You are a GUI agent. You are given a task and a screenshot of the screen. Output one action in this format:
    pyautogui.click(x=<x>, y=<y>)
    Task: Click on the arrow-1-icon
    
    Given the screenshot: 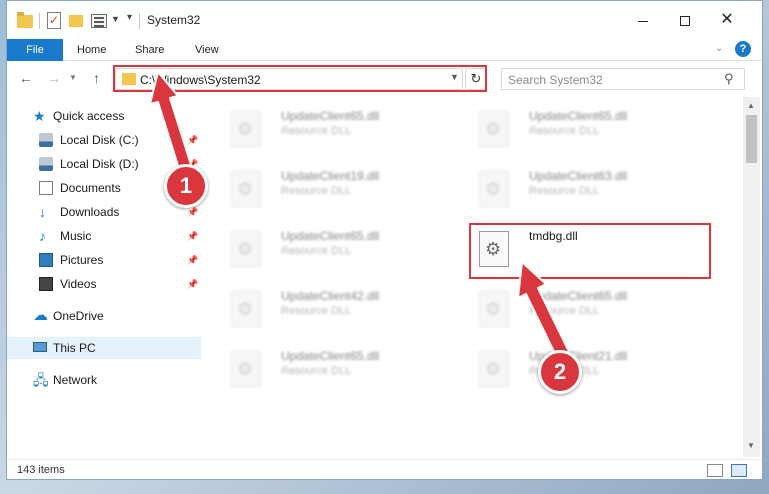 What is the action you would take?
    pyautogui.click(x=171, y=122)
    